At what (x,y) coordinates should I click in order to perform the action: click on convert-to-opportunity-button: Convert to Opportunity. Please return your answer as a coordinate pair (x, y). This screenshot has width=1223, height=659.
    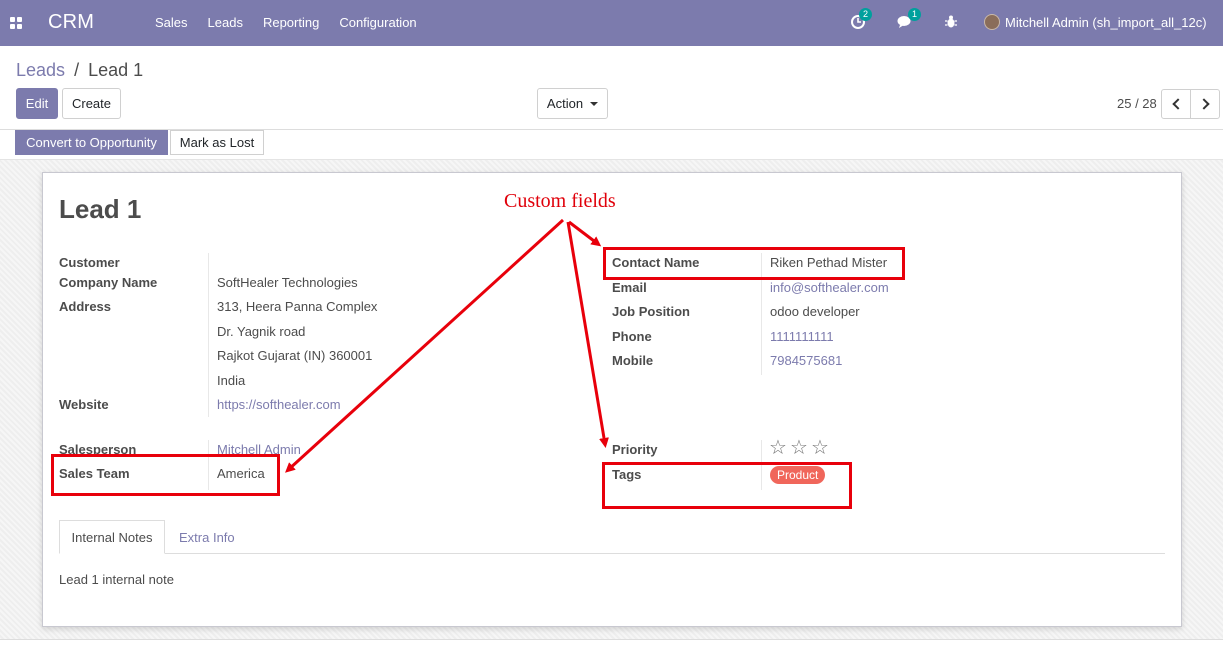
    Looking at the image, I should click on (91, 142).